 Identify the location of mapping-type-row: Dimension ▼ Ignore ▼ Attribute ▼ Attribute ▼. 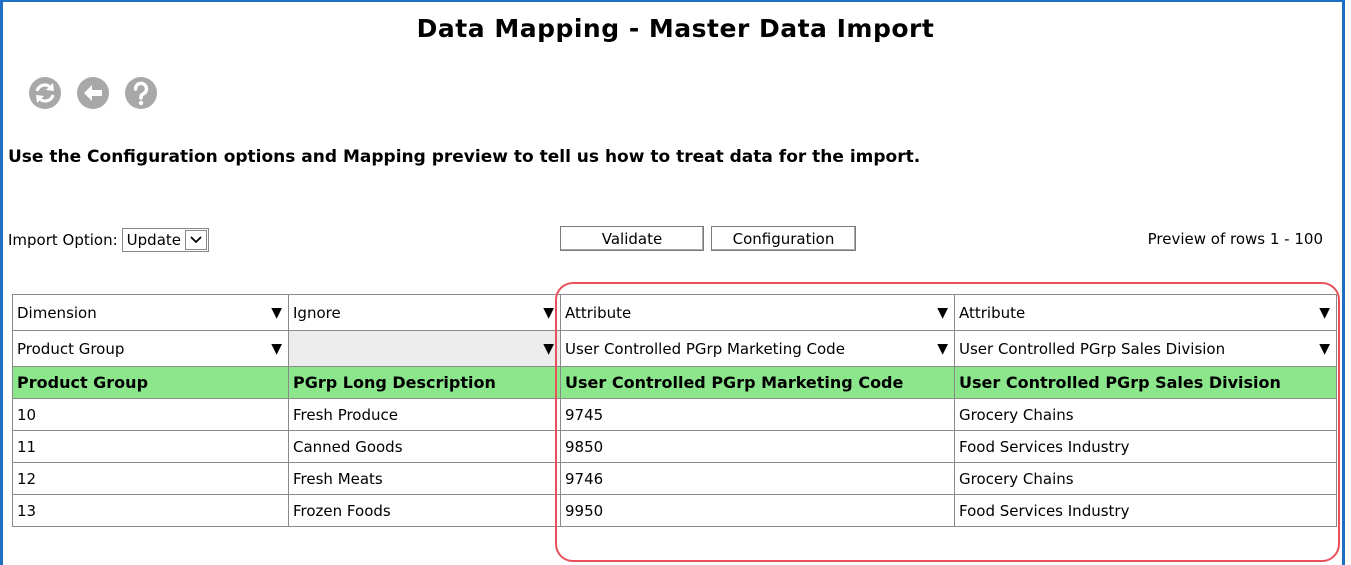
(674, 312).